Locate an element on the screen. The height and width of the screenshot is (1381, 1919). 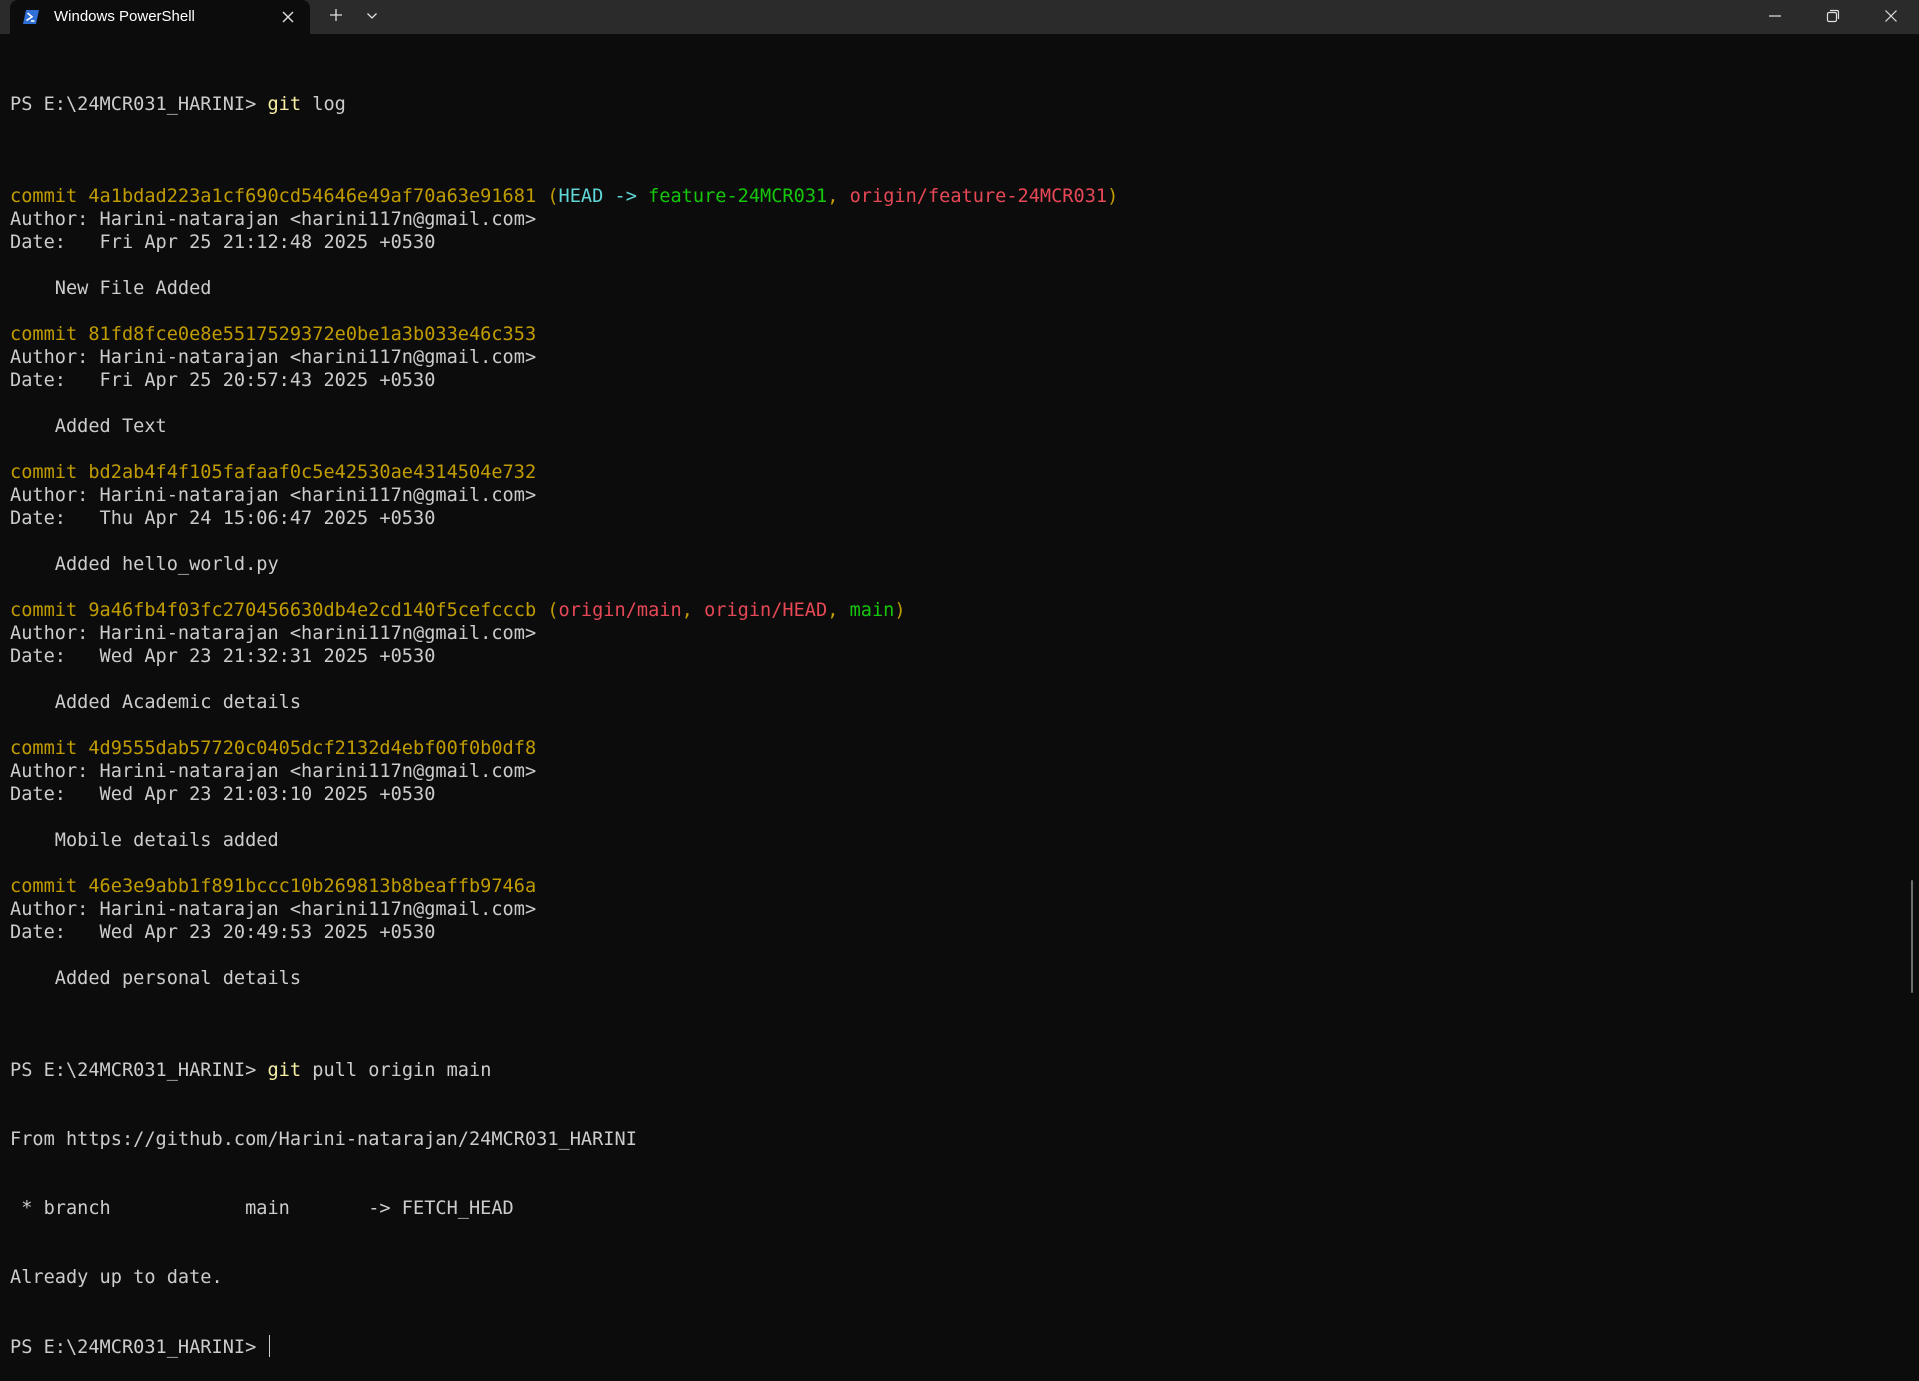
commit-date: Date: Wed Apr 23 21:32:31 2025 +0530 is located at coordinates (223, 656).